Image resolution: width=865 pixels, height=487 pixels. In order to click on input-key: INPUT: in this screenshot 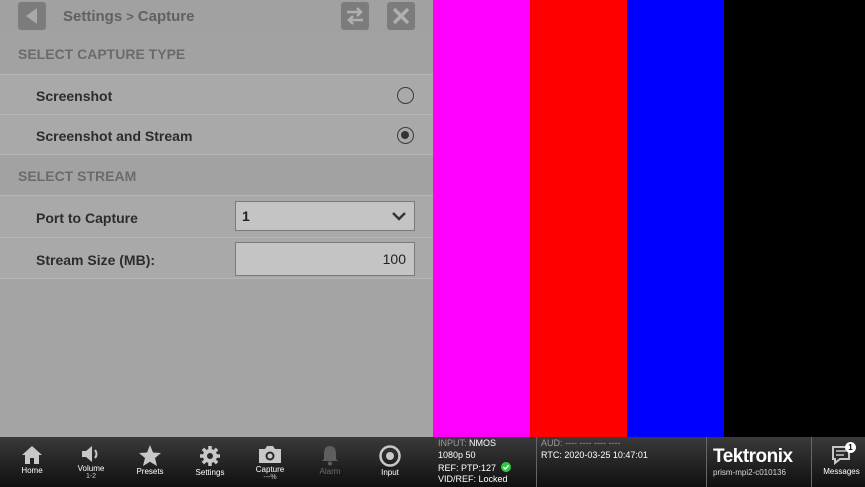, I will do `click(452, 443)`.